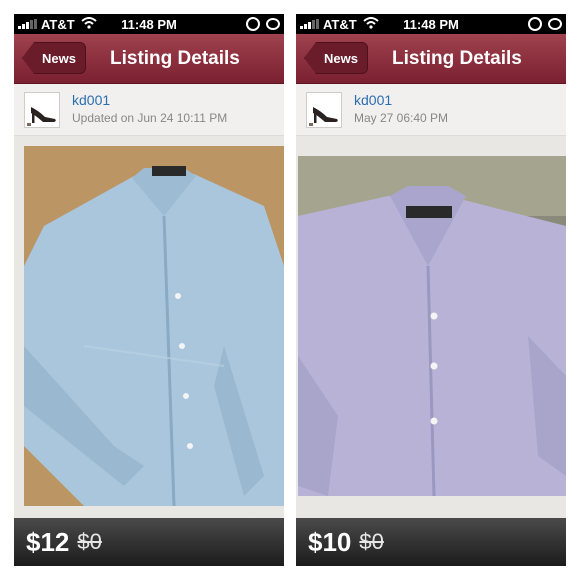  Describe the element at coordinates (149, 110) in the screenshot. I see `seller-row: kd001 Updated on Jun 24 10:11 PM` at that location.